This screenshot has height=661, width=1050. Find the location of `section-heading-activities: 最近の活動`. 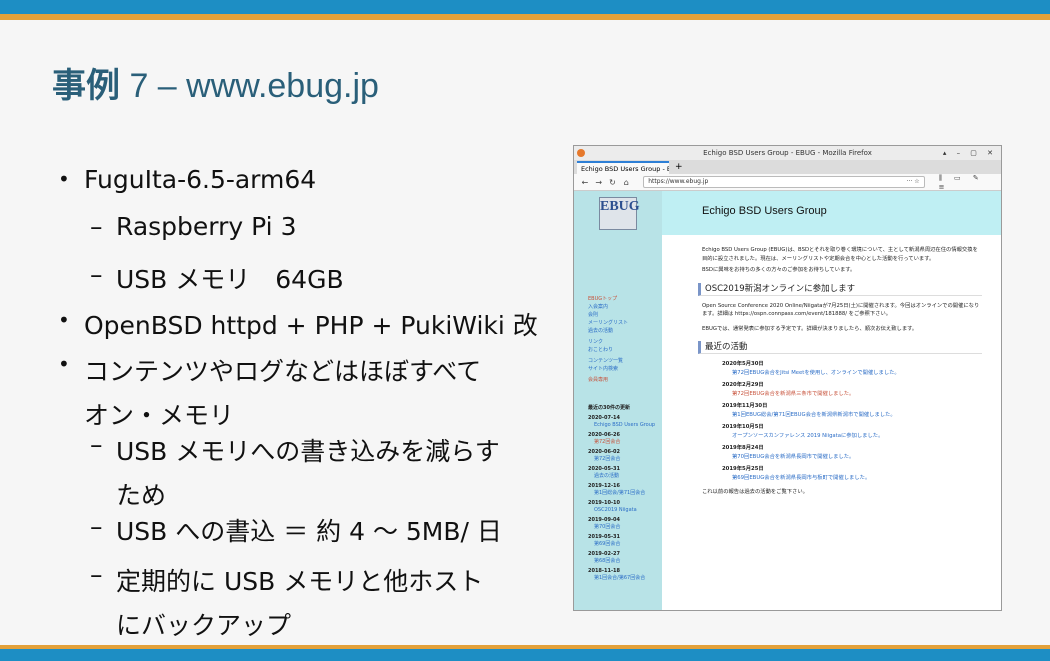

section-heading-activities: 最近の活動 is located at coordinates (840, 347).